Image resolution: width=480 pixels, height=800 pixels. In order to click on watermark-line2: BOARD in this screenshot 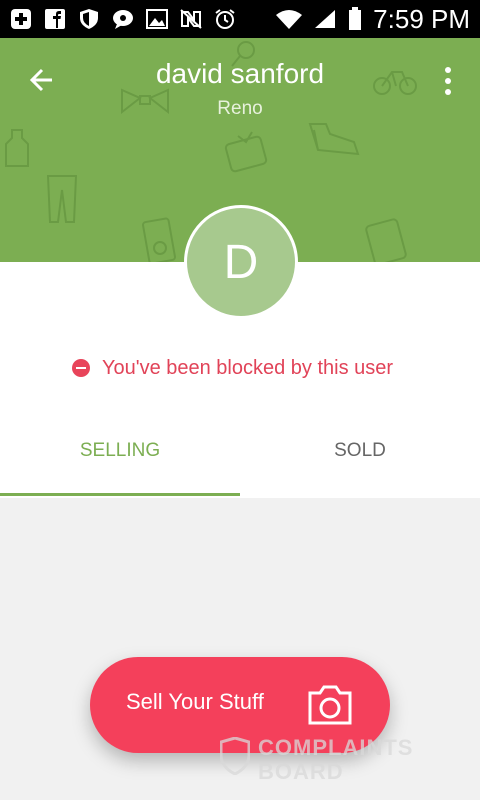, I will do `click(301, 771)`.